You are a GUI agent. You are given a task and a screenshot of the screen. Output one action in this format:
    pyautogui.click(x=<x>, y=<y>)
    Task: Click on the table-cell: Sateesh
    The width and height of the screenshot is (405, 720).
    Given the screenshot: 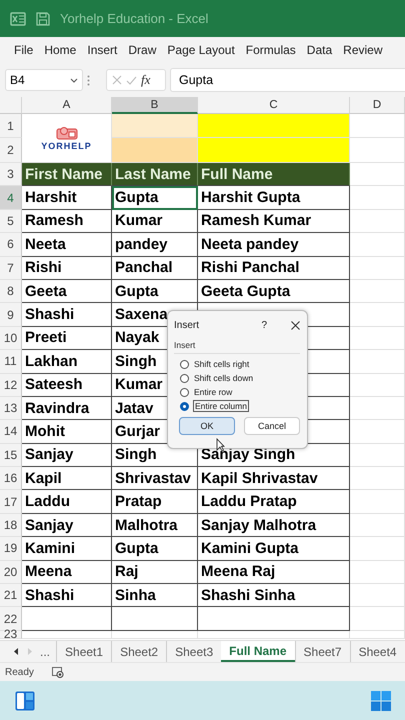 What is the action you would take?
    pyautogui.click(x=67, y=385)
    